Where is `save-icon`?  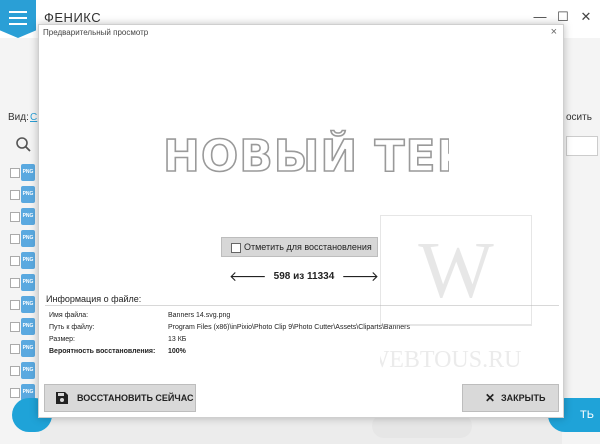
save-icon is located at coordinates (62, 398).